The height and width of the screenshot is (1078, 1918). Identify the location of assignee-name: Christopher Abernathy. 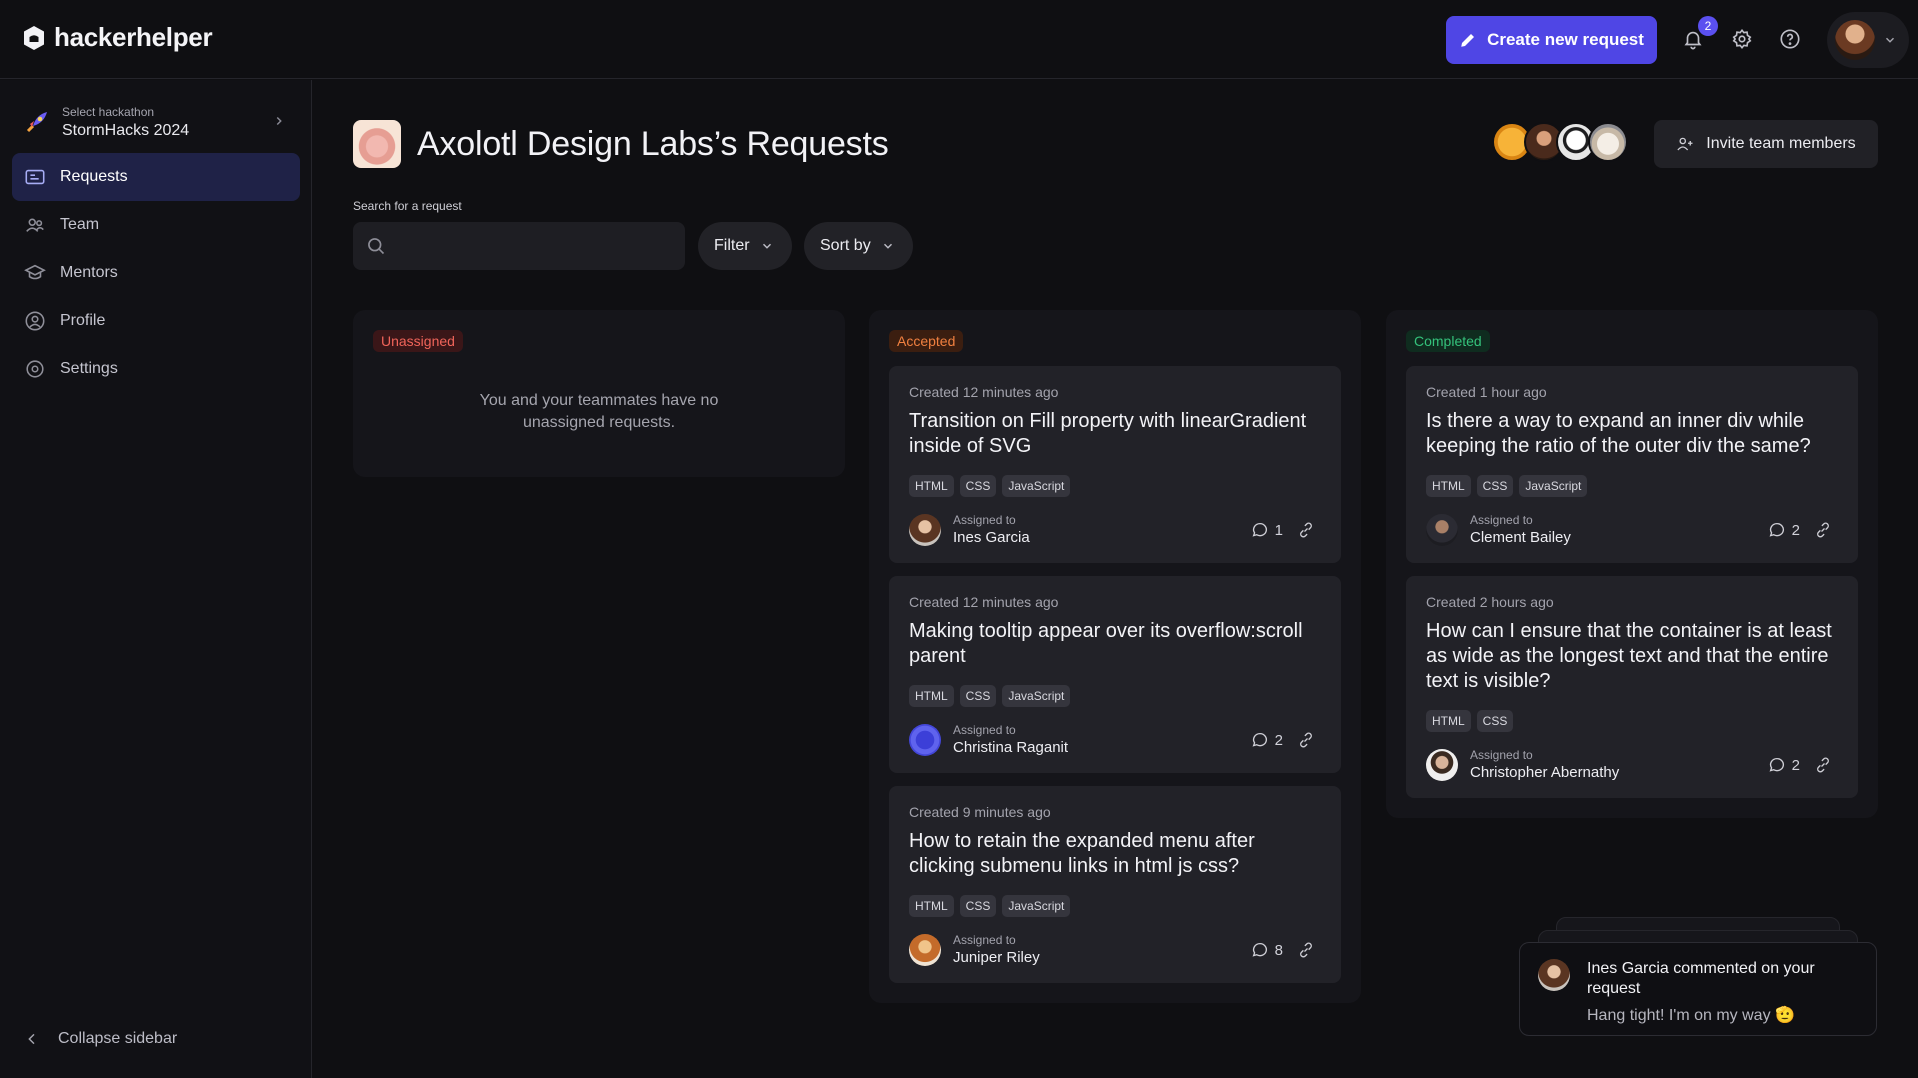
(1545, 772).